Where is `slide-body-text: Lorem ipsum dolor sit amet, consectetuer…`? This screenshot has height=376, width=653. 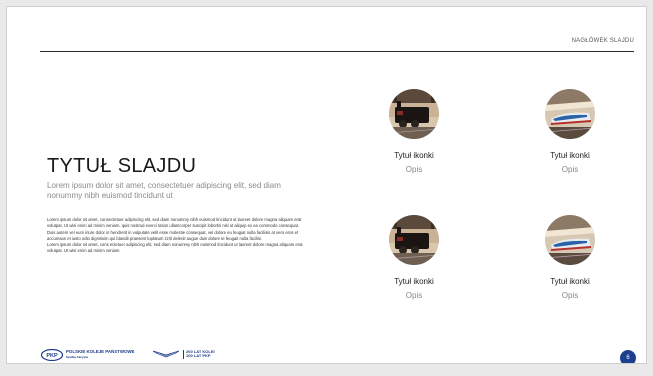 slide-body-text: Lorem ipsum dolor sit amet, consectetuer… is located at coordinates (177, 236).